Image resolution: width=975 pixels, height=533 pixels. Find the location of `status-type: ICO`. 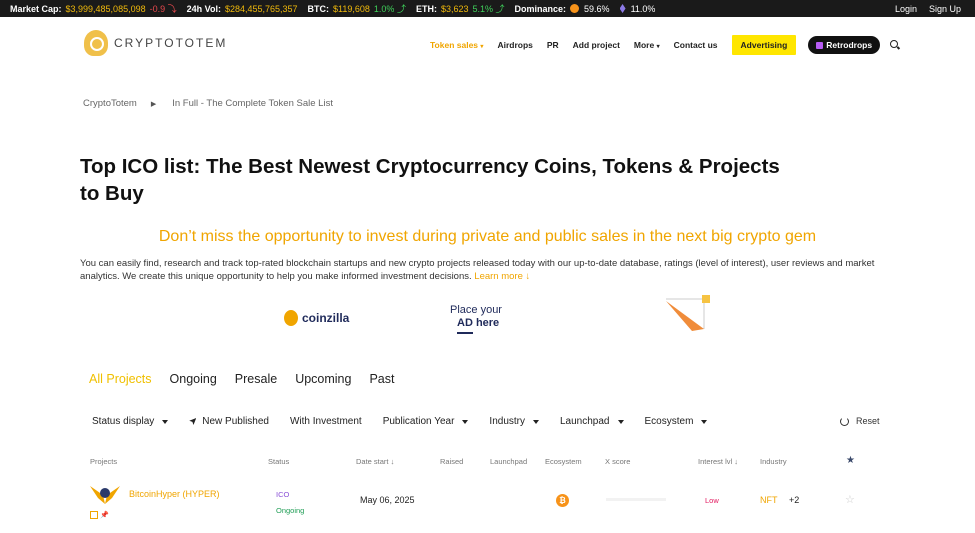

status-type: ICO is located at coordinates (283, 494).